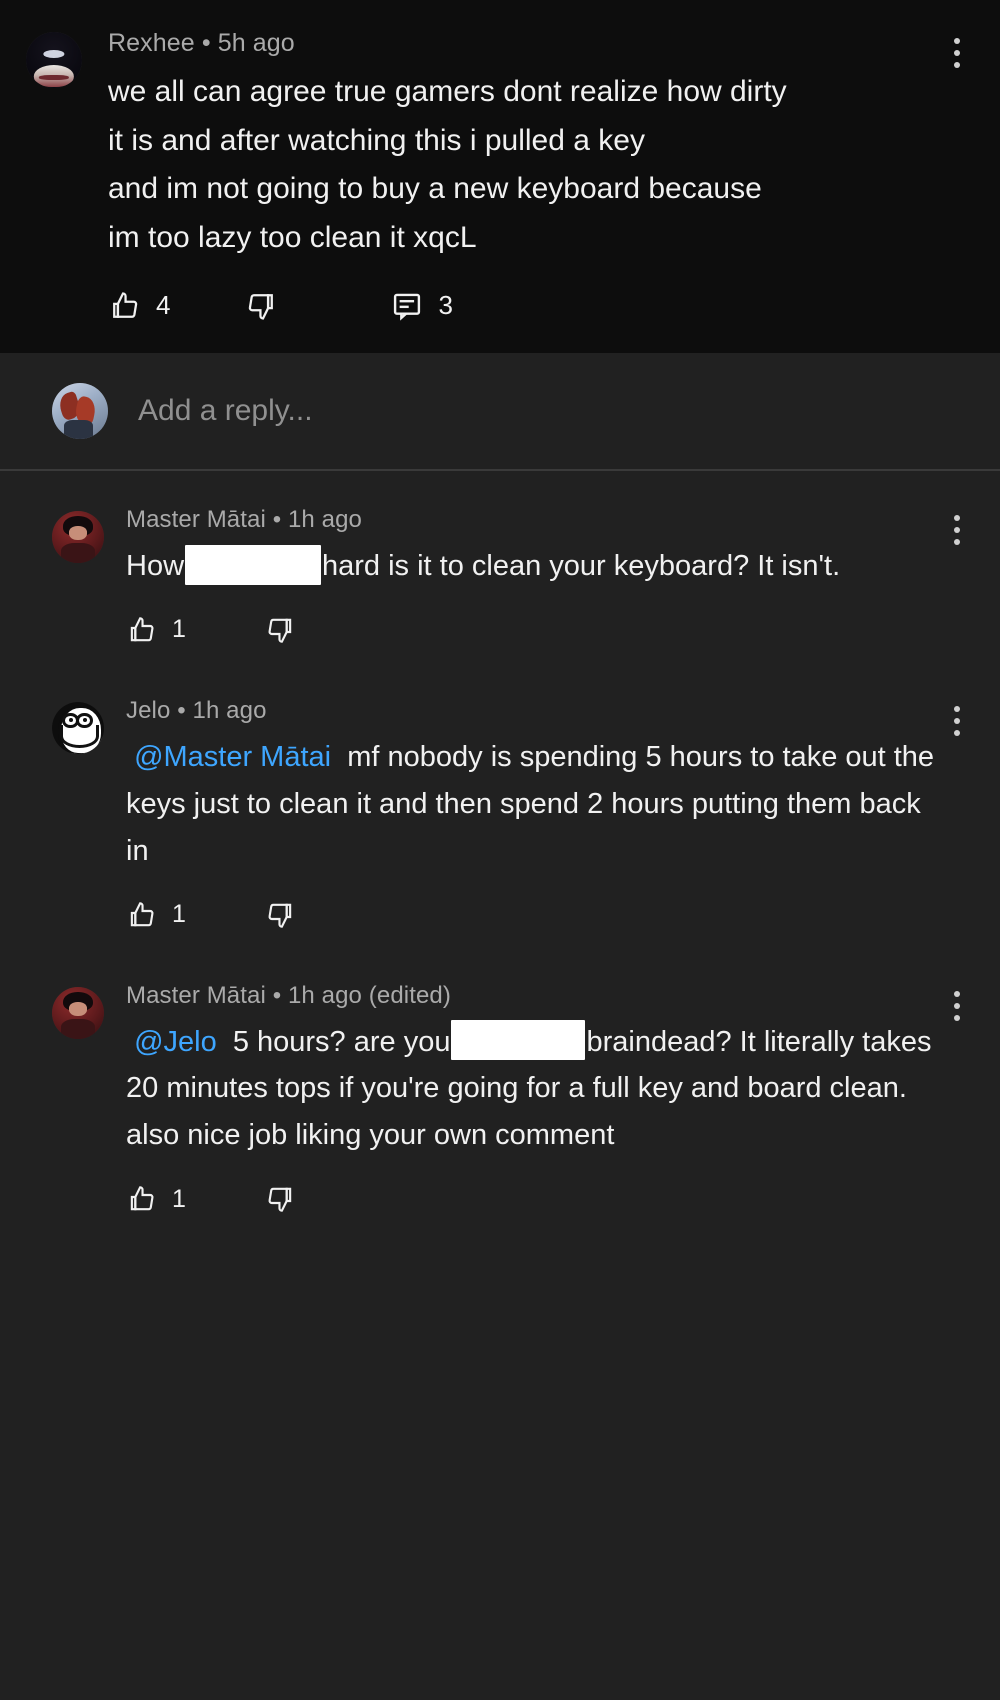 This screenshot has width=1000, height=1700. What do you see at coordinates (148, 710) in the screenshot?
I see `reply-author: Jelo` at bounding box center [148, 710].